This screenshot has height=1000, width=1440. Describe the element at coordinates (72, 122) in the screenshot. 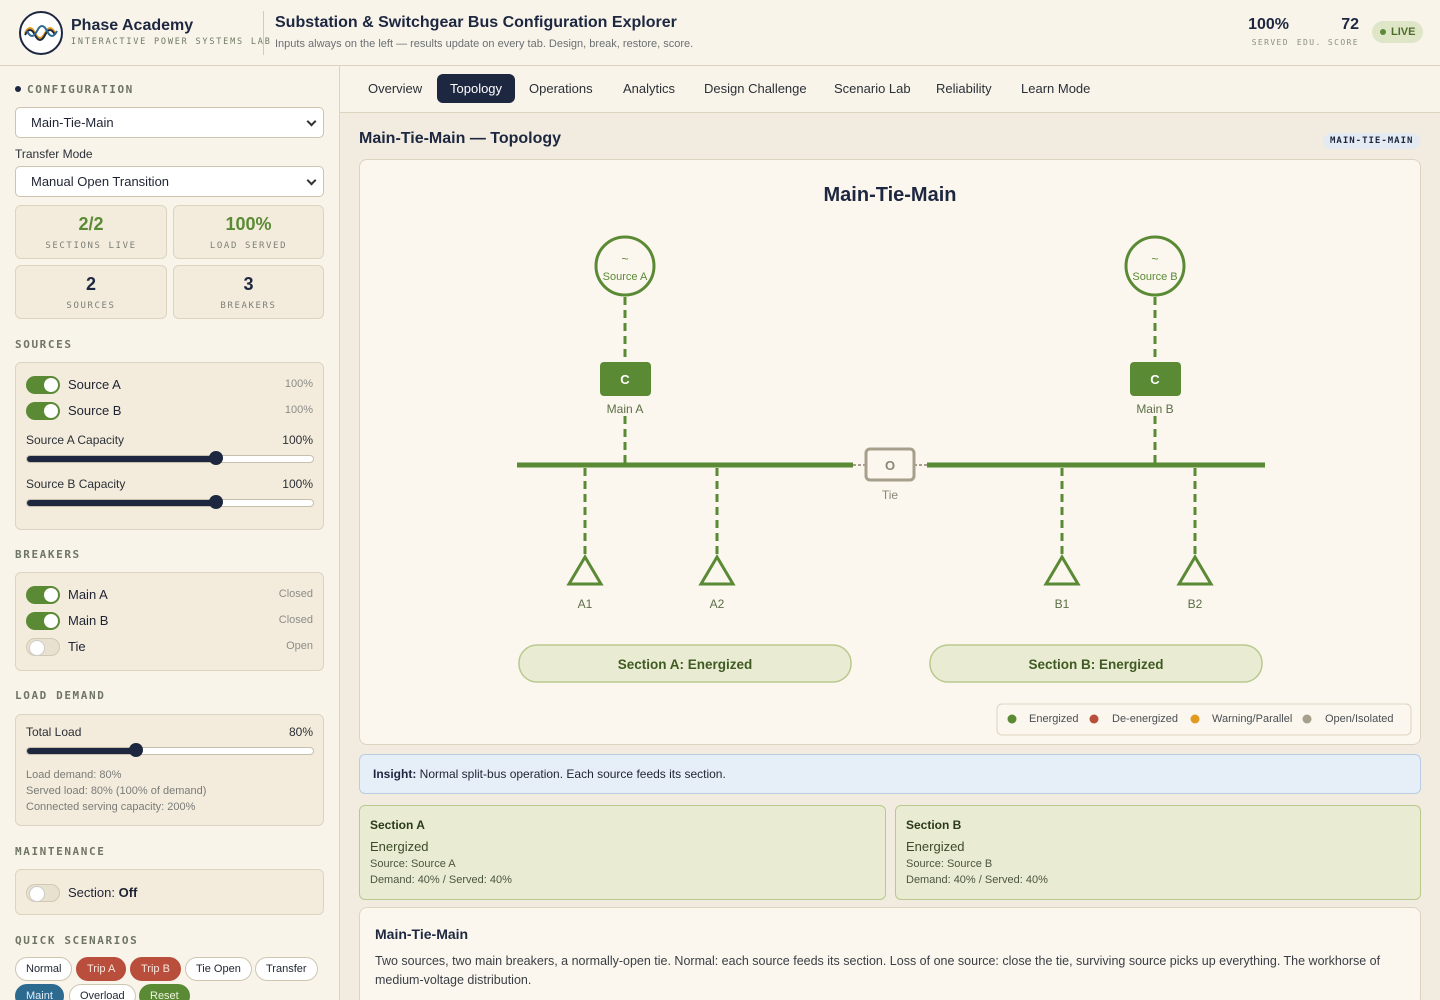

I see `configuration-select-value: Main-Tie-Main` at that location.